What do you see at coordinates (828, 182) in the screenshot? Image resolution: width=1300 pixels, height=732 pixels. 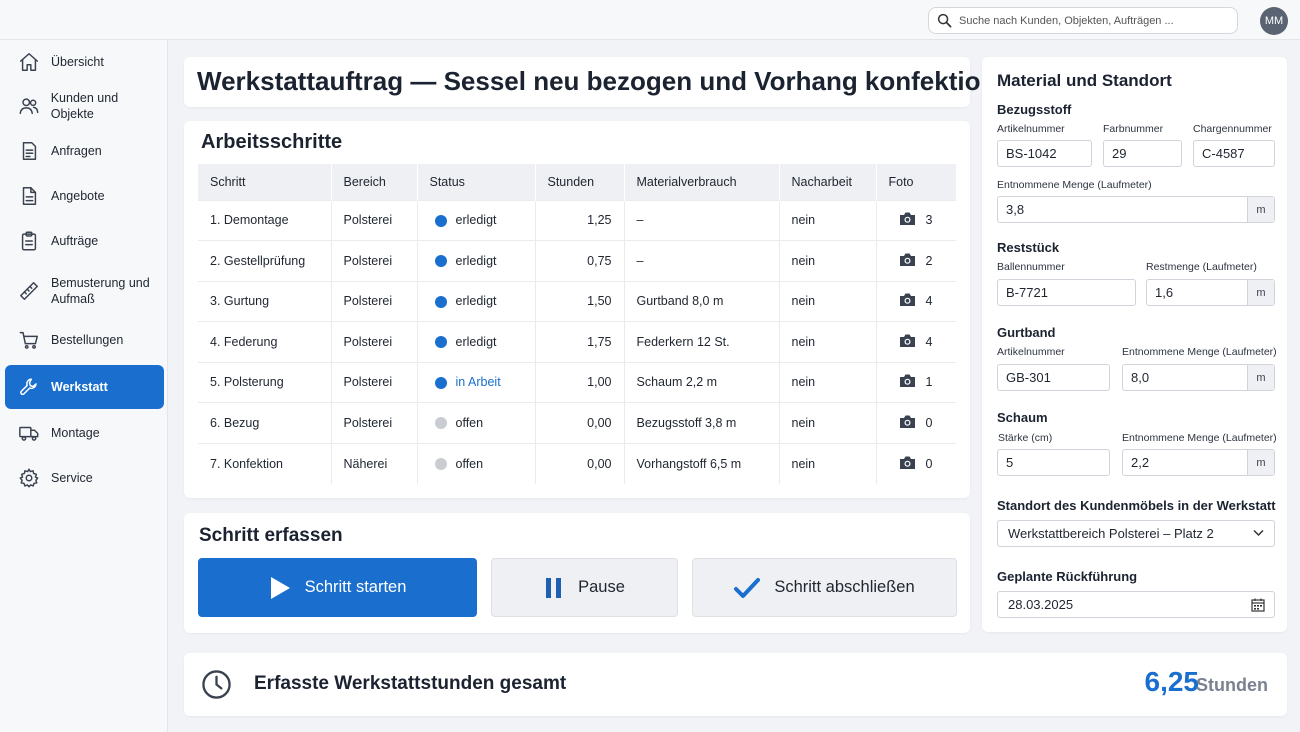 I see `column-header: Nacharbeit` at bounding box center [828, 182].